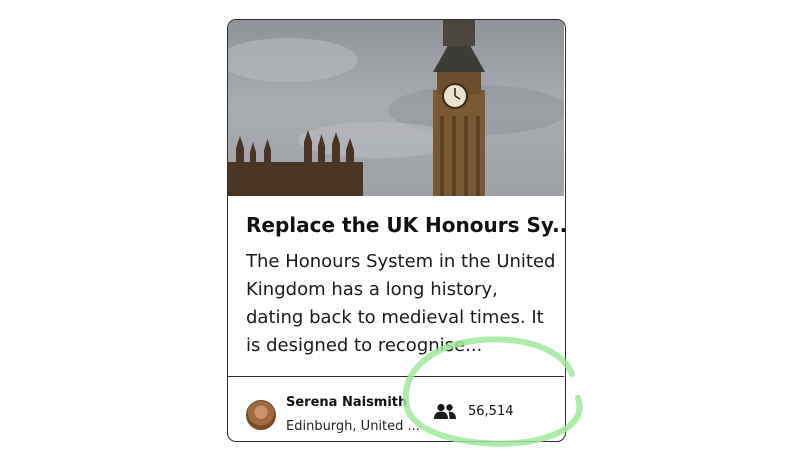 Image resolution: width=799 pixels, height=450 pixels. What do you see at coordinates (445, 411) in the screenshot?
I see `people-icon` at bounding box center [445, 411].